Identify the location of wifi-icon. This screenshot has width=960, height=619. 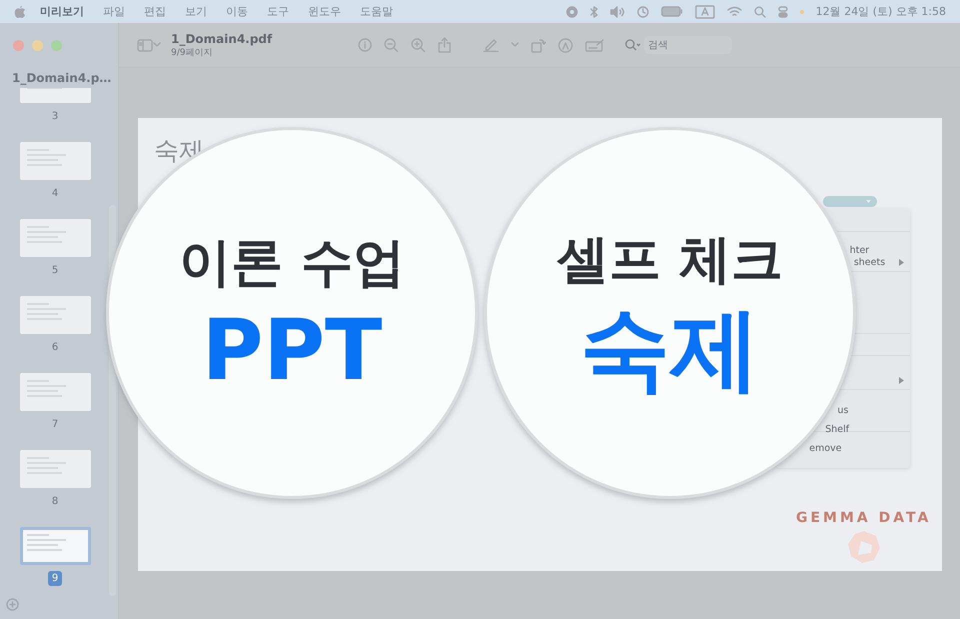
(734, 11).